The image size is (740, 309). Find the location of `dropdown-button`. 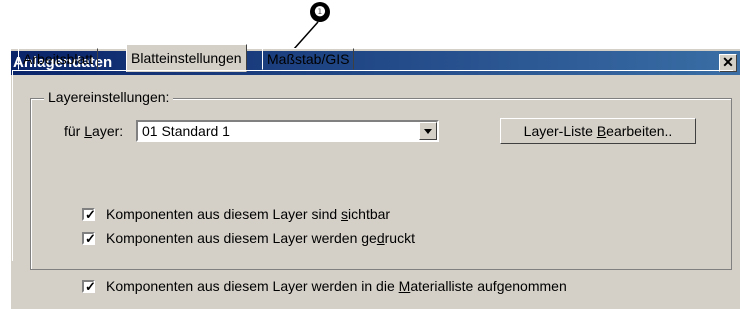

dropdown-button is located at coordinates (428, 131).